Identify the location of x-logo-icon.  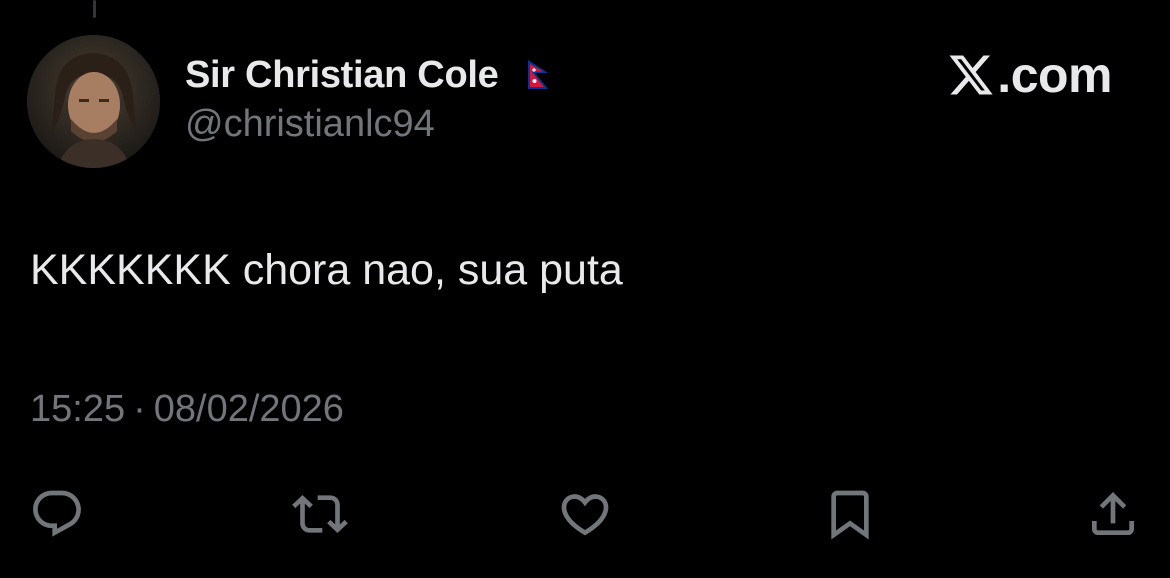
(971, 75).